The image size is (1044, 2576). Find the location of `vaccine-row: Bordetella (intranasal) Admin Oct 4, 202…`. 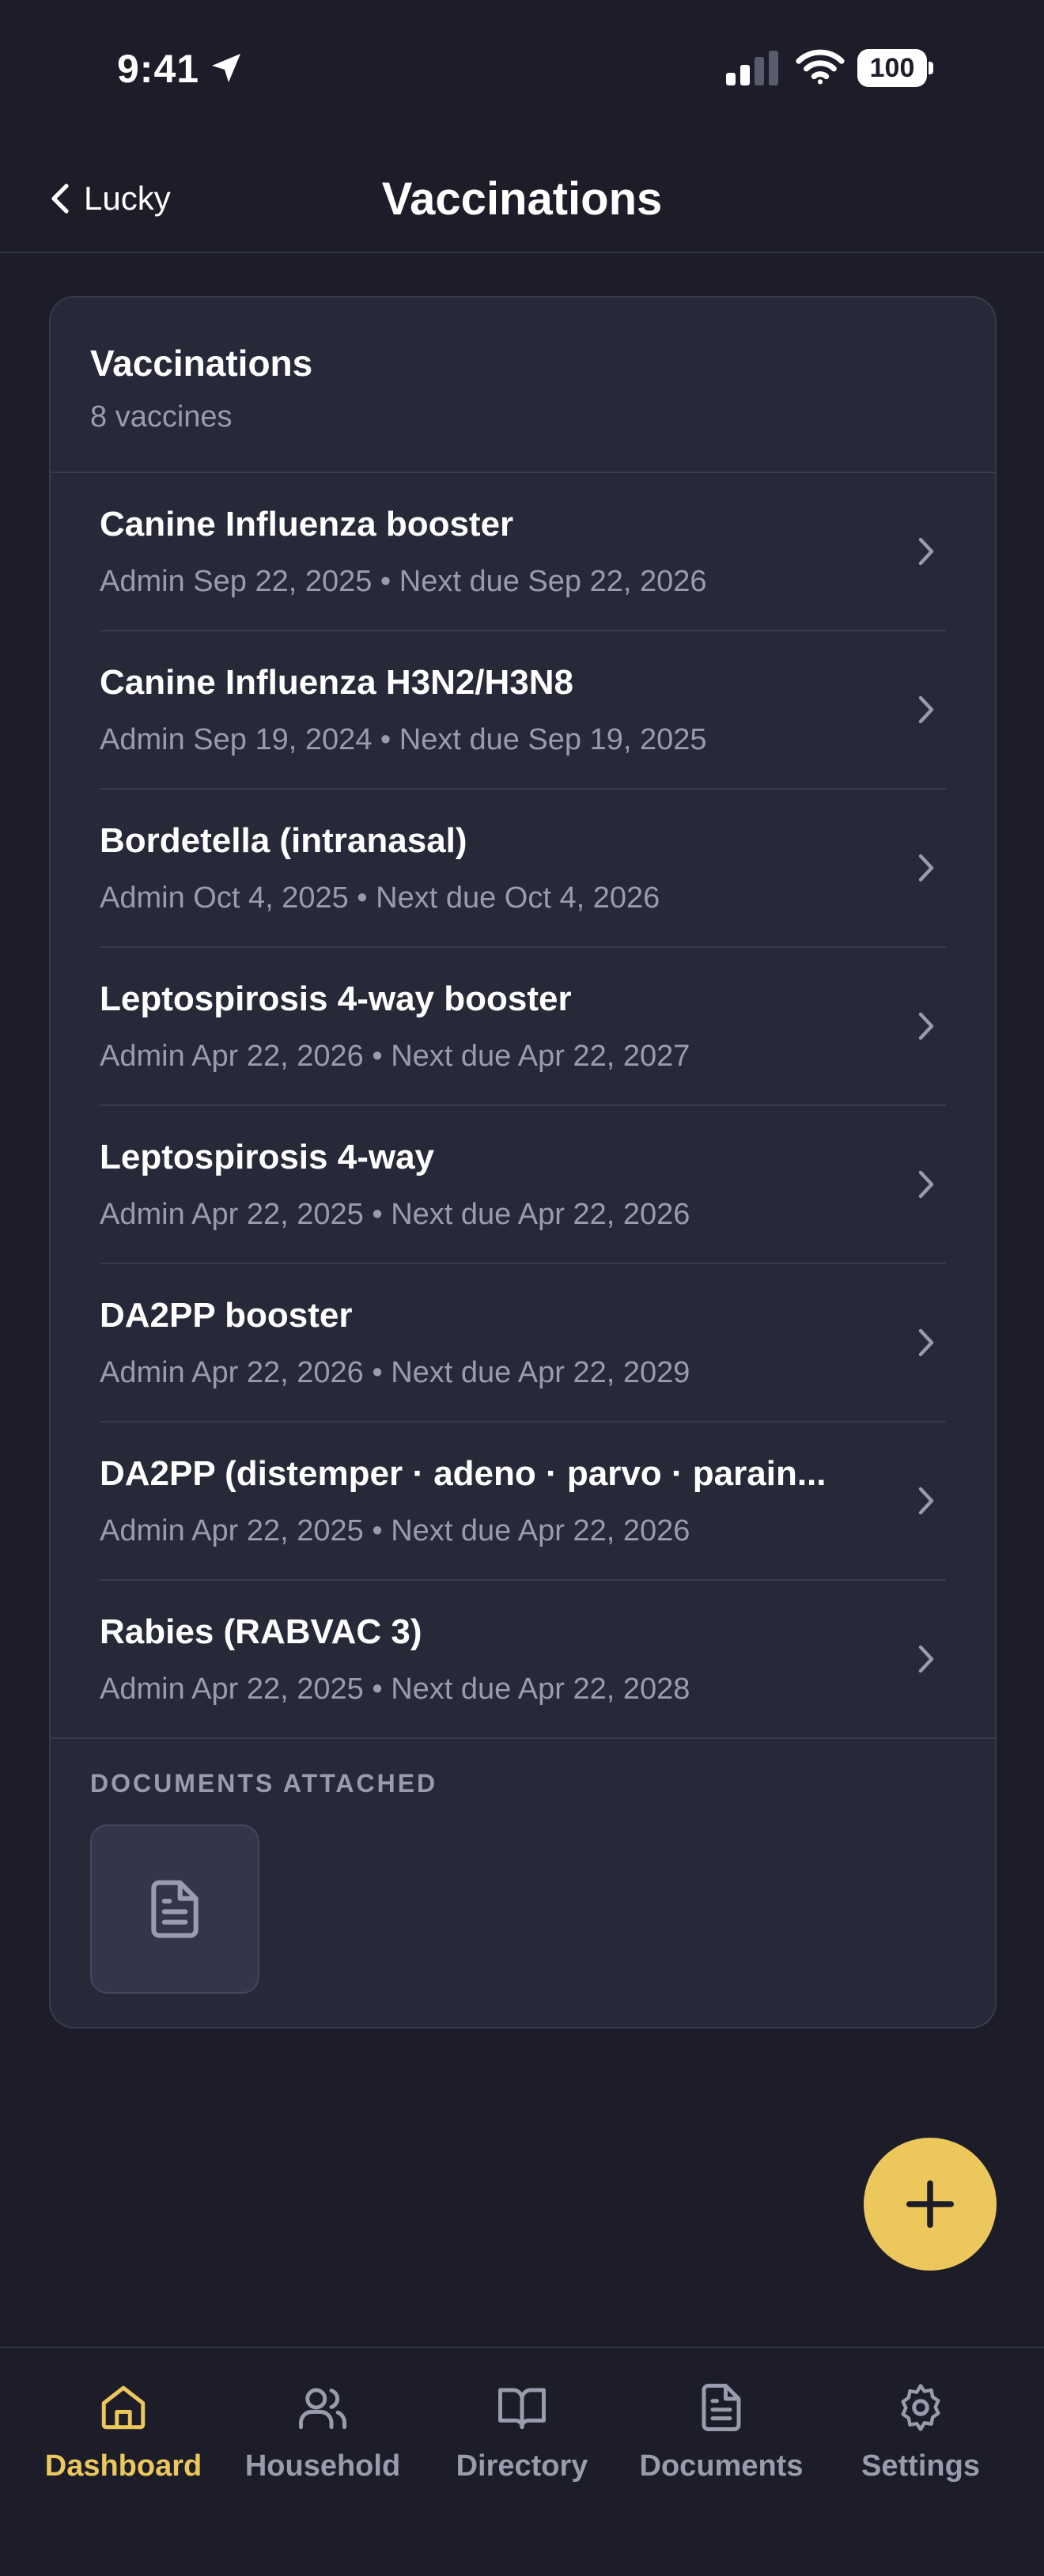

vaccine-row: Bordetella (intranasal) Admin Oct 4, 202… is located at coordinates (523, 869).